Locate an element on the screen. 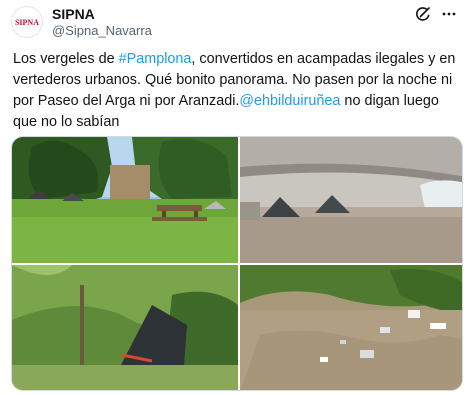 This screenshot has height=395, width=467. more-horizontal-icon is located at coordinates (449, 14).